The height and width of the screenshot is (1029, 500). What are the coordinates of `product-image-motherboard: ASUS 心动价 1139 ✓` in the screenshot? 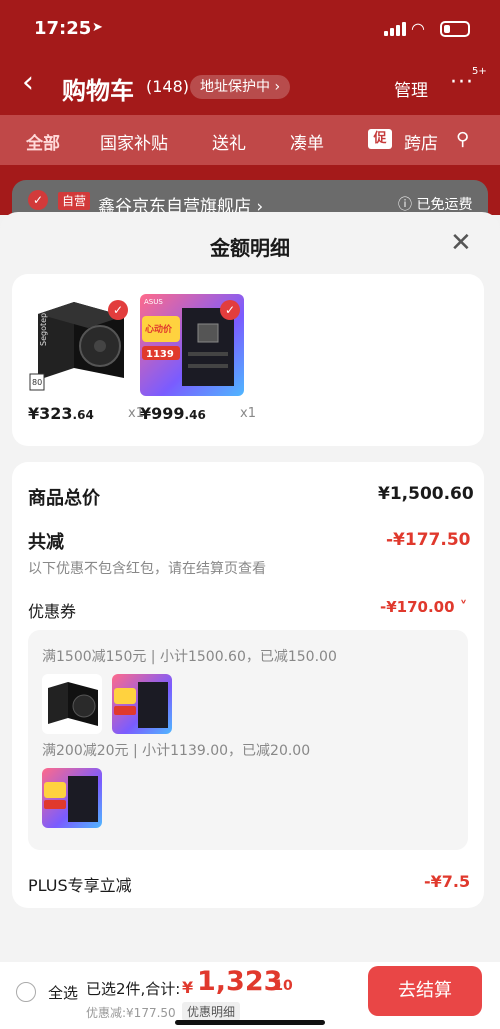 It's located at (192, 345).